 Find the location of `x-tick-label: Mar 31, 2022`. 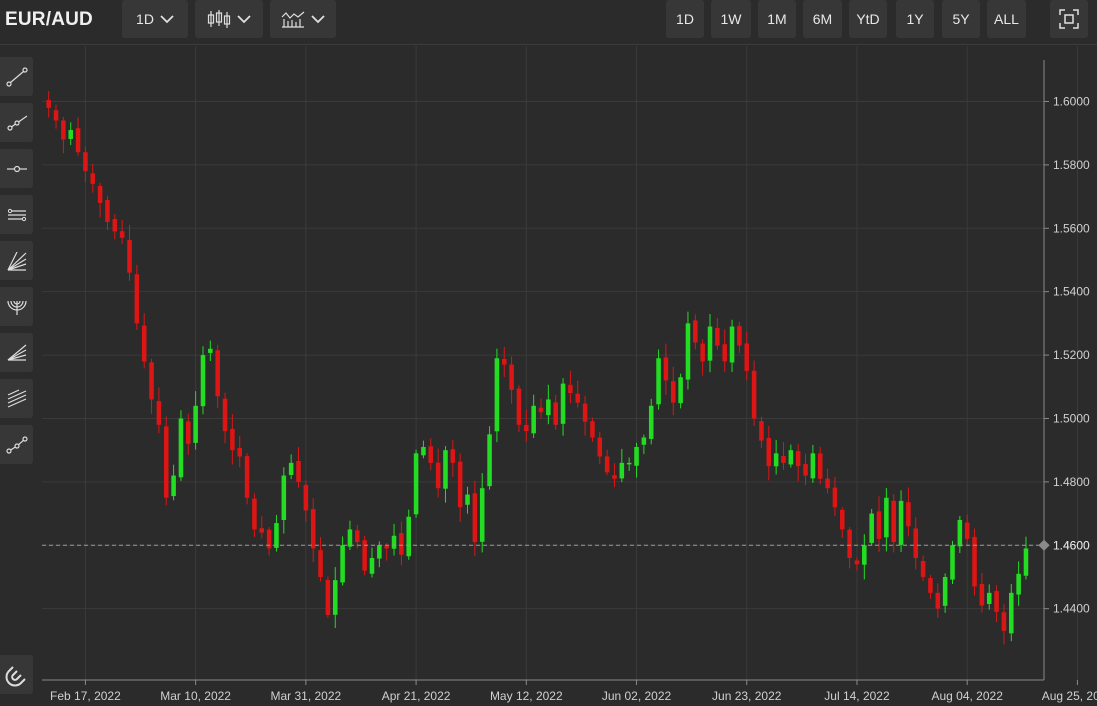

x-tick-label: Mar 31, 2022 is located at coordinates (305, 696).